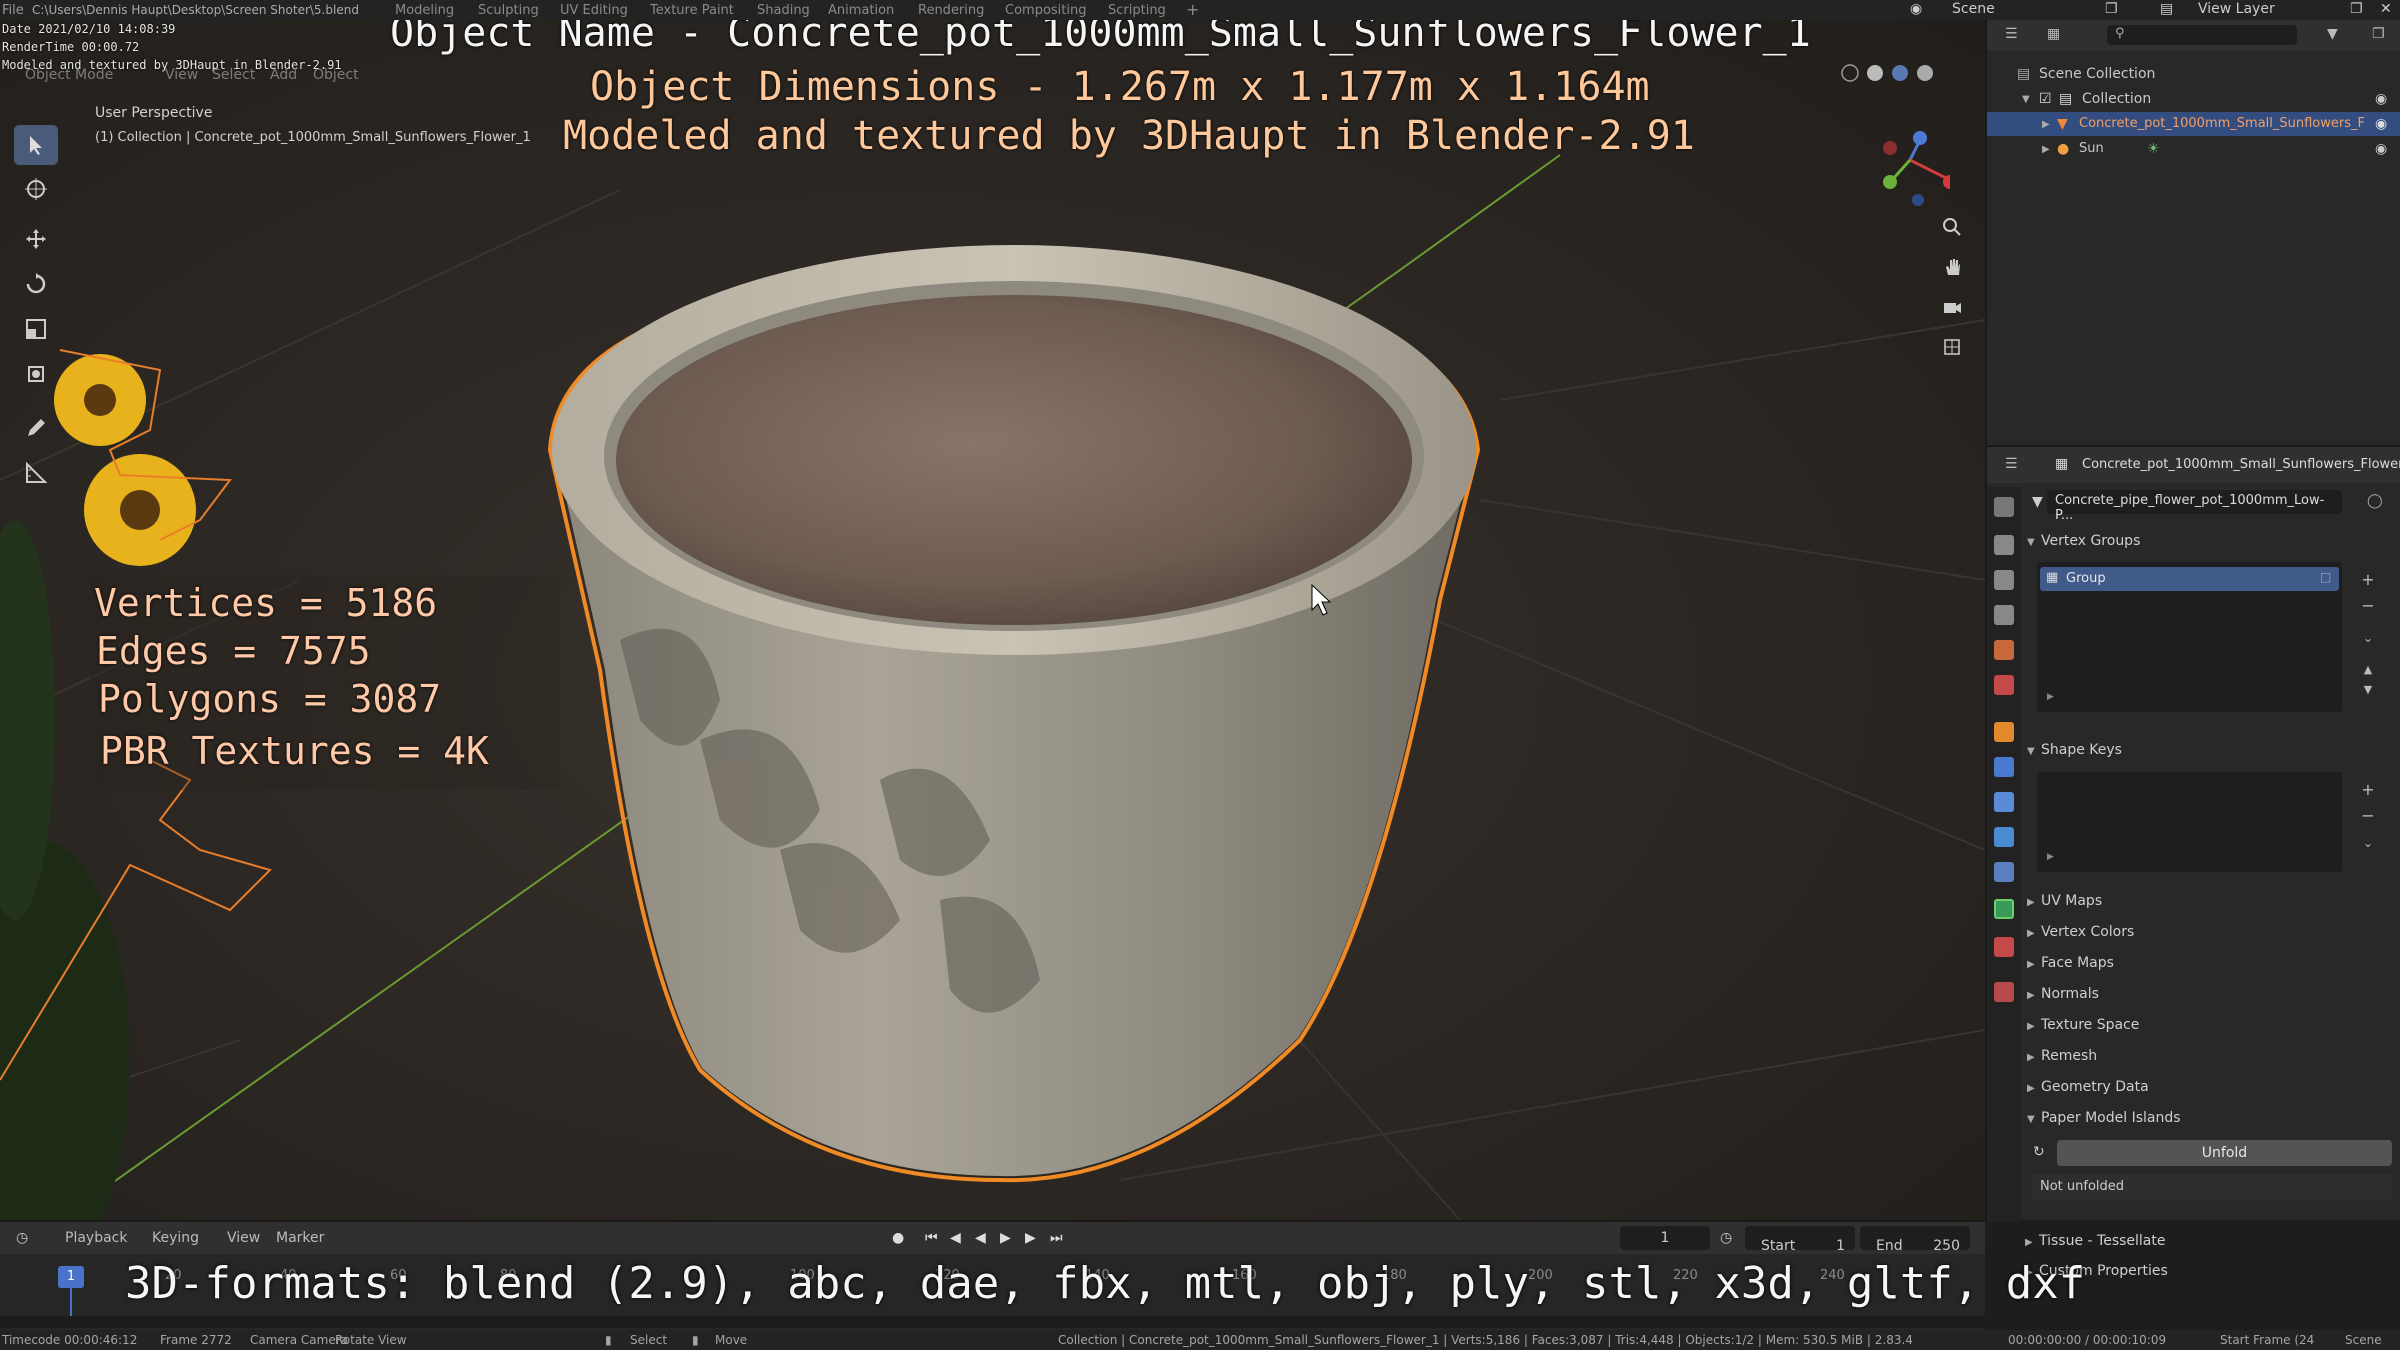 Image resolution: width=2400 pixels, height=1350 pixels. What do you see at coordinates (336, 75) in the screenshot?
I see `menu-object: Object` at bounding box center [336, 75].